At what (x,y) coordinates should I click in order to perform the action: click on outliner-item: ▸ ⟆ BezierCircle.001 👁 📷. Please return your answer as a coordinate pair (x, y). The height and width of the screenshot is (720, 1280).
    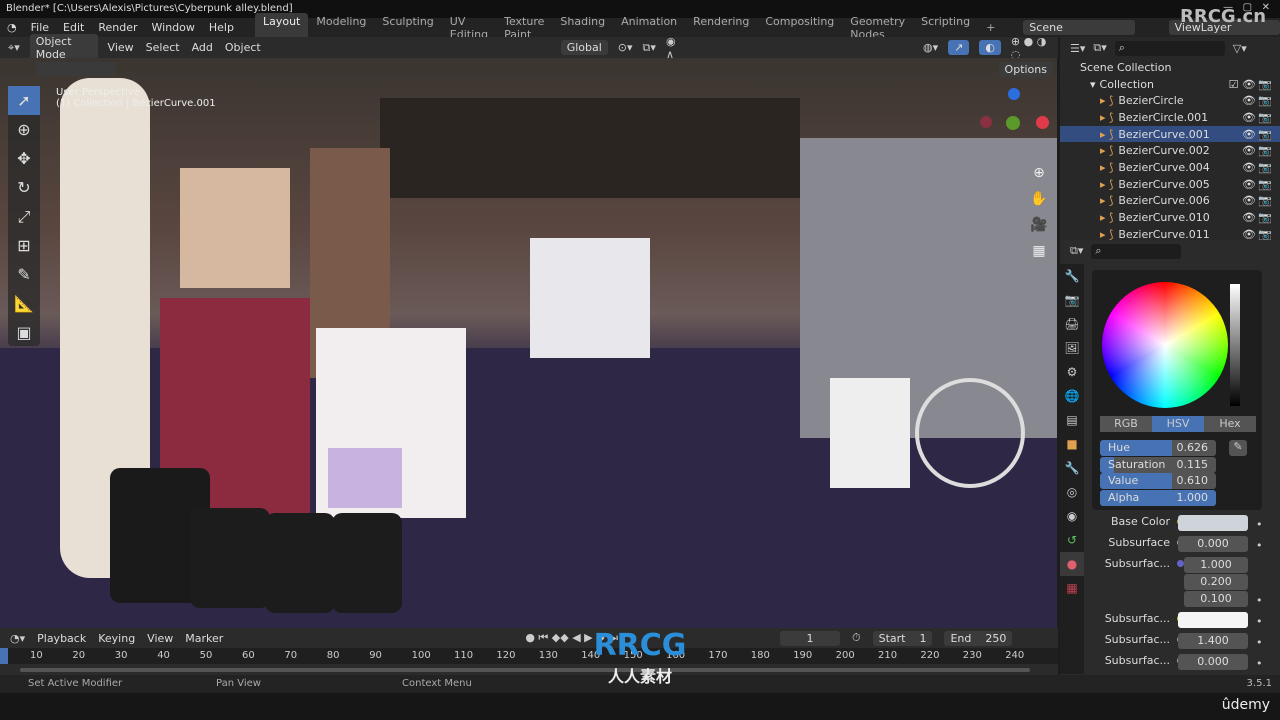
    Looking at the image, I should click on (1170, 117).